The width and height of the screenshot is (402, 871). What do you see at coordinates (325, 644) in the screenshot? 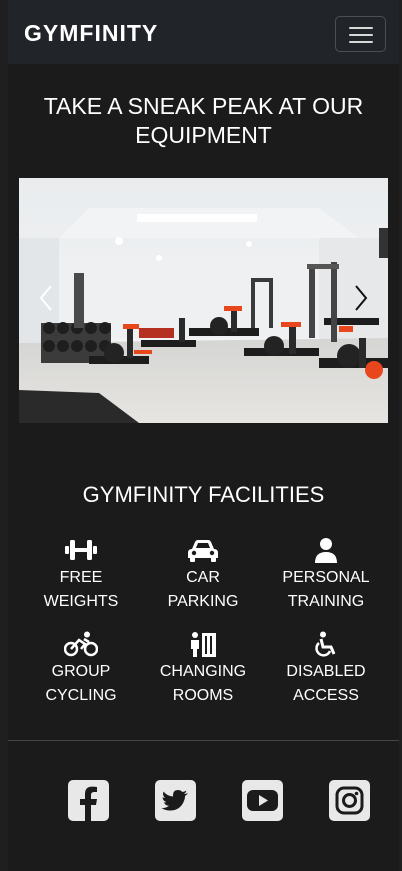
I see `wheelchair-icon` at bounding box center [325, 644].